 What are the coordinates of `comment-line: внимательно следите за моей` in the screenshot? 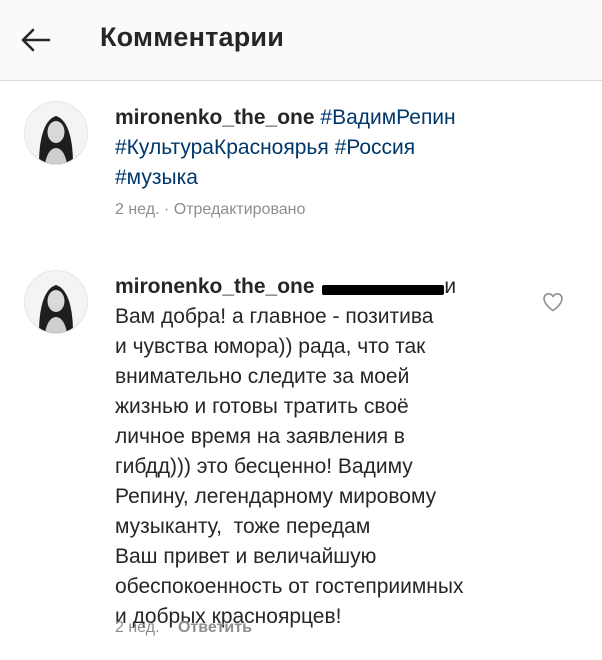 It's located at (262, 376).